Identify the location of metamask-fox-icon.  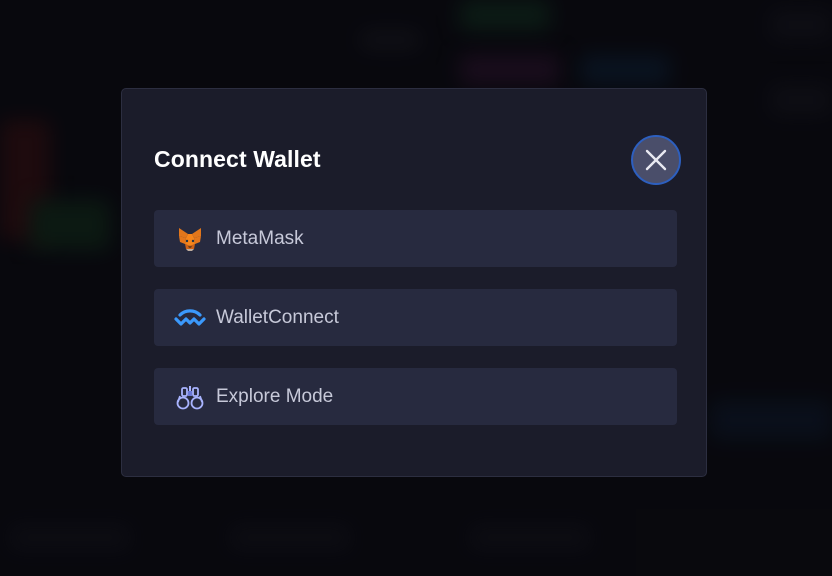
(190, 239).